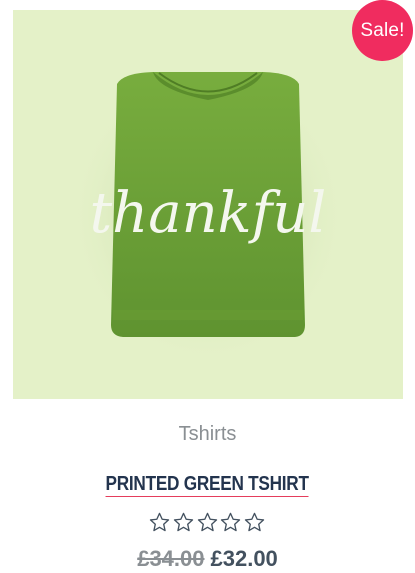 This screenshot has width=415, height=573. I want to click on product-title-link: PRINTED GREEN TSHIRT, so click(207, 485).